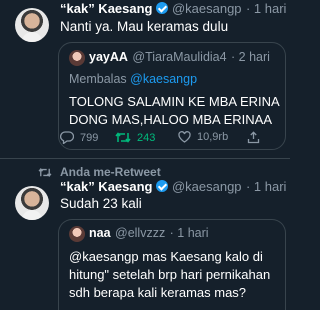  I want to click on retweet-icon, so click(123, 137).